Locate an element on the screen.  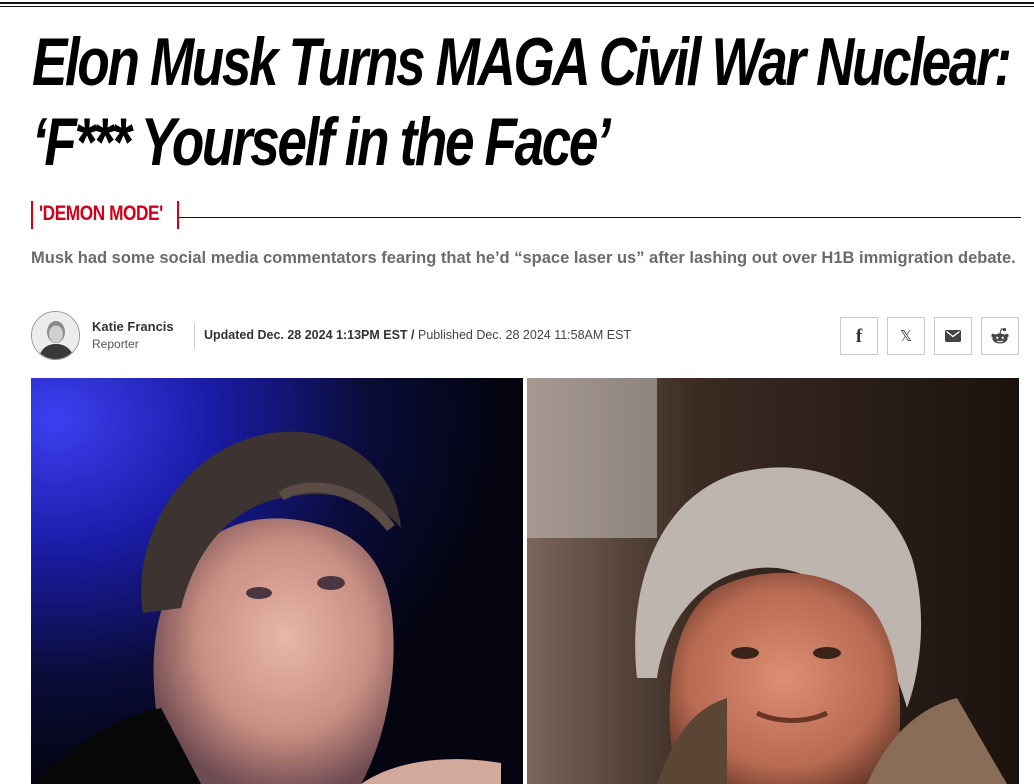
published-date: Published Dec. 28 2024 11:58AM EST is located at coordinates (524, 335).